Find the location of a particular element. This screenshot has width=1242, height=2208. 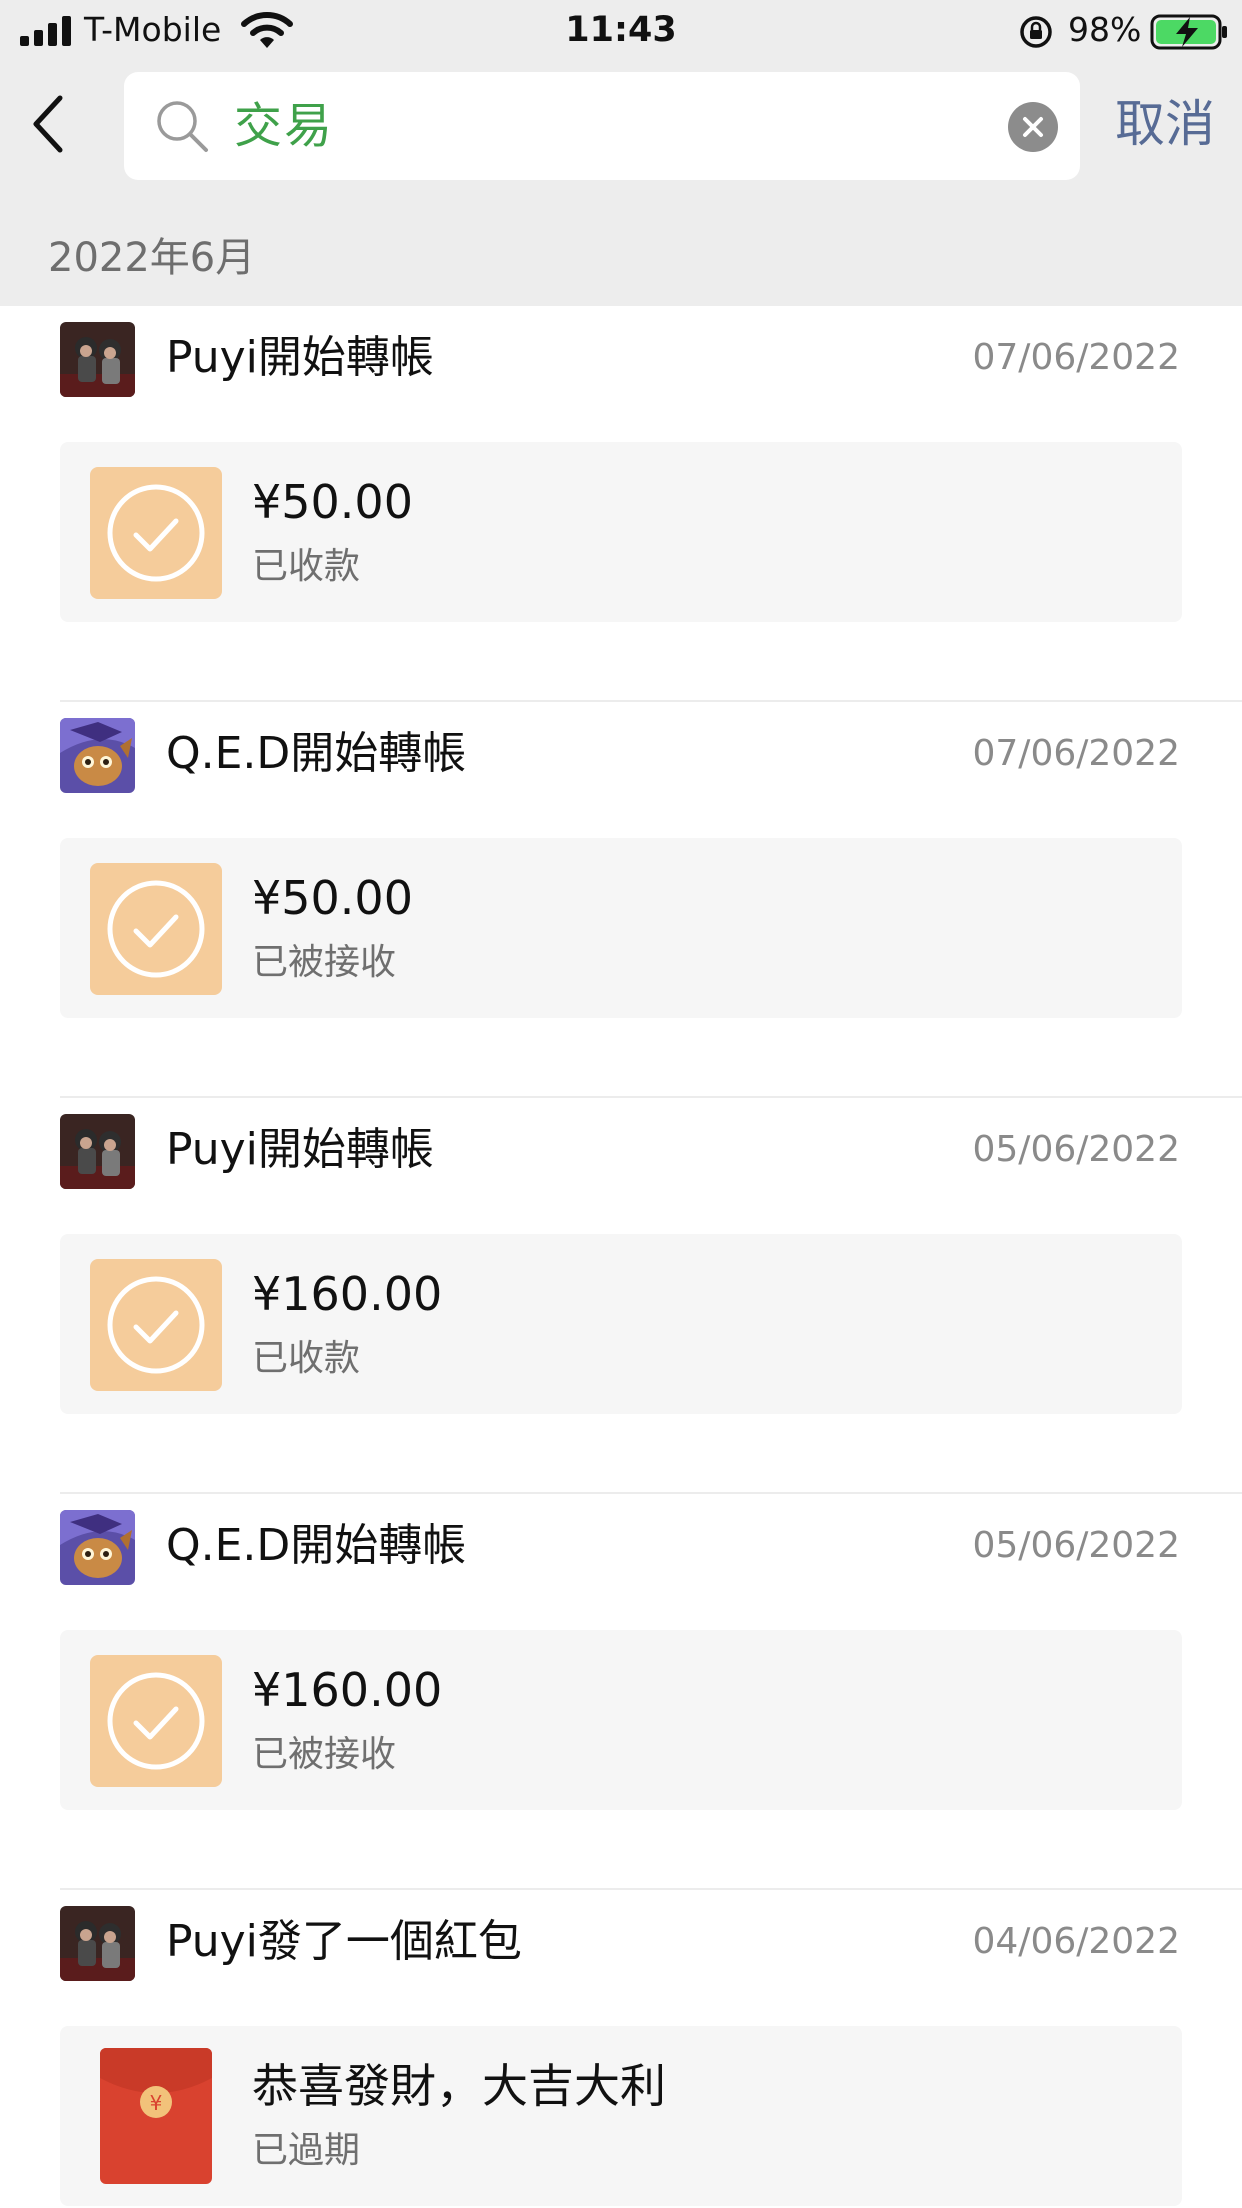

red-packet-icon: ¥ is located at coordinates (156, 2116).